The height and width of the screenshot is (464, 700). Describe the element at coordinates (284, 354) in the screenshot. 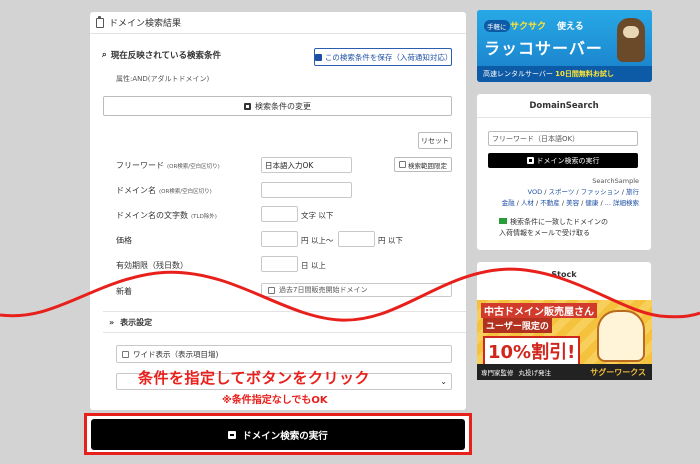

I see `wide-display-option: ワイド表示（表示項目増)` at that location.